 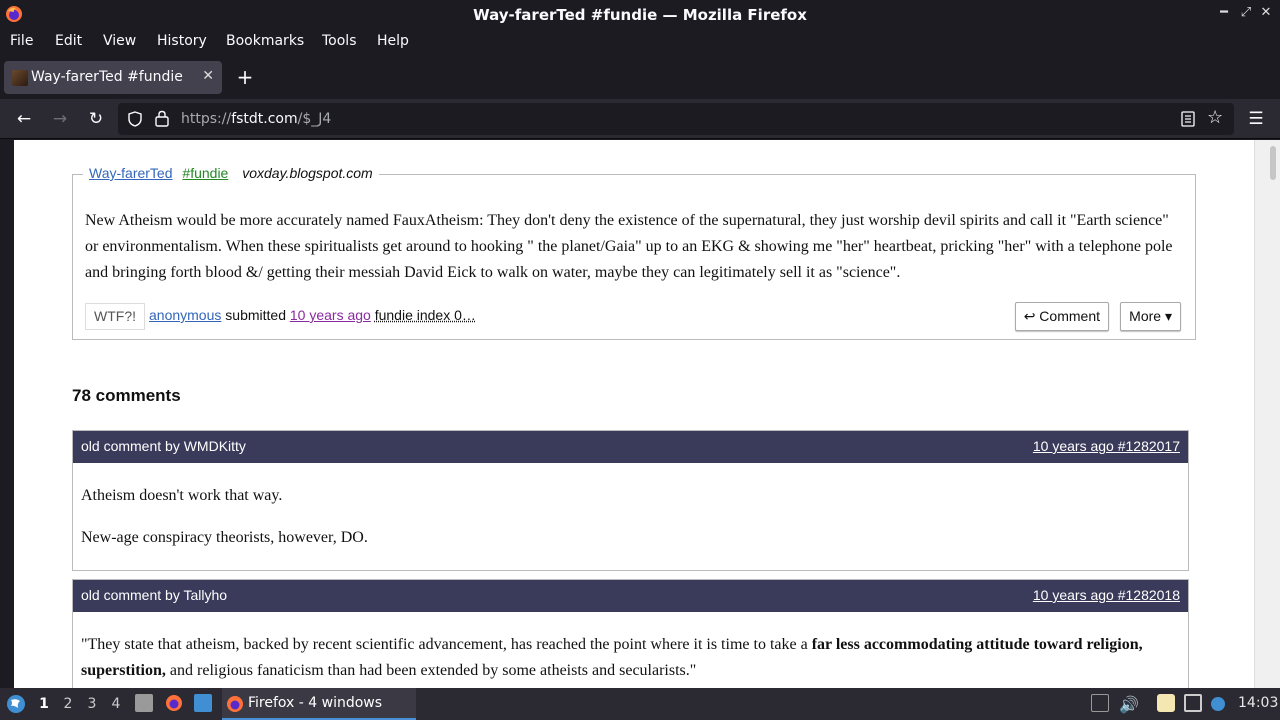 I want to click on workspace-3: 3, so click(x=92, y=704).